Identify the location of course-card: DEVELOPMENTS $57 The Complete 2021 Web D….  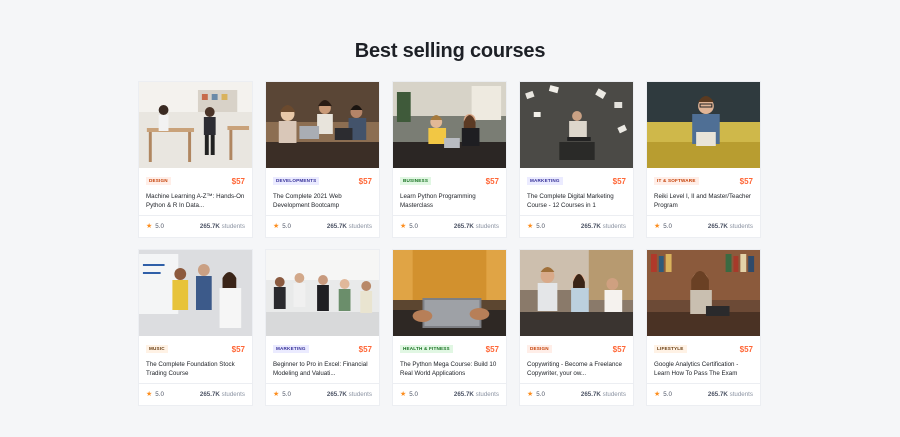
(322, 159).